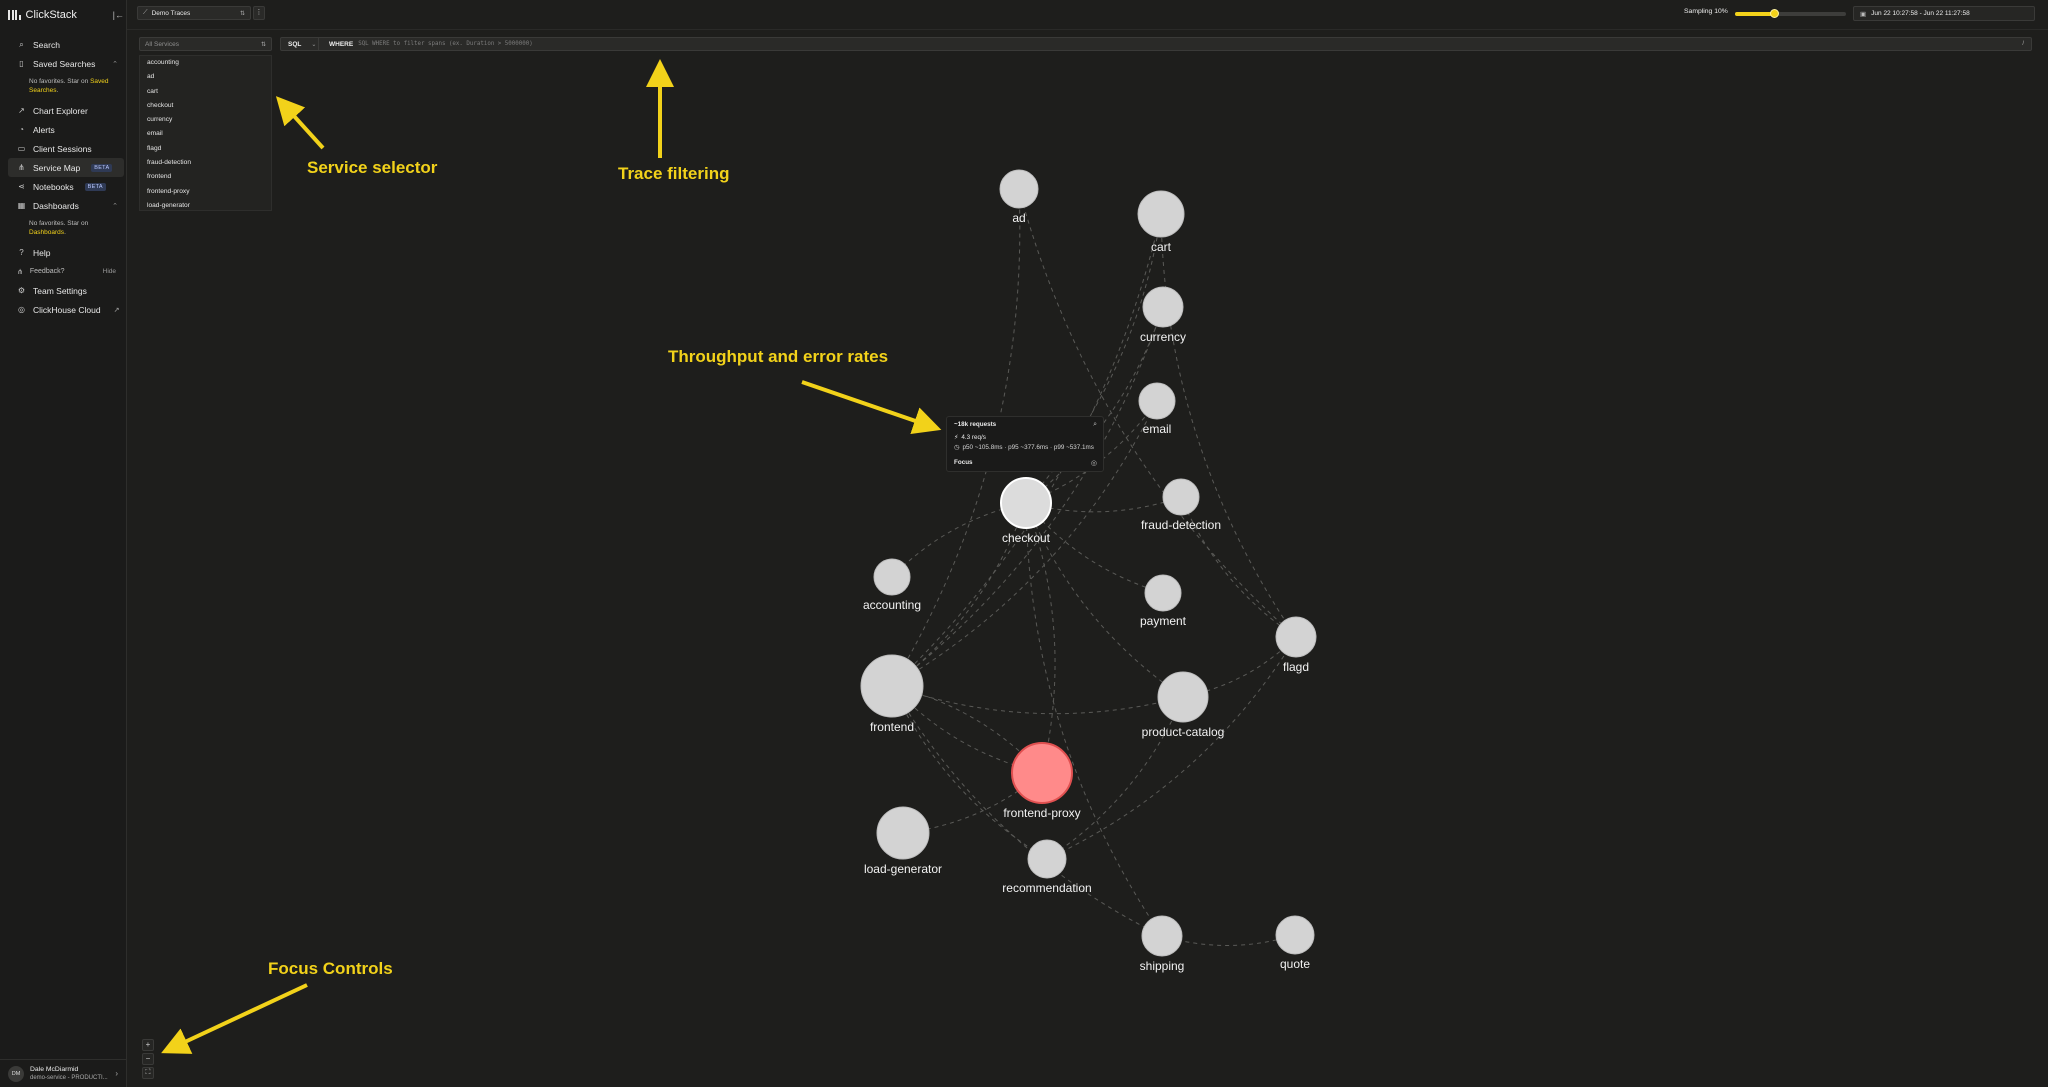 This screenshot has width=2048, height=1087. I want to click on service-node-label: currency, so click(1163, 337).